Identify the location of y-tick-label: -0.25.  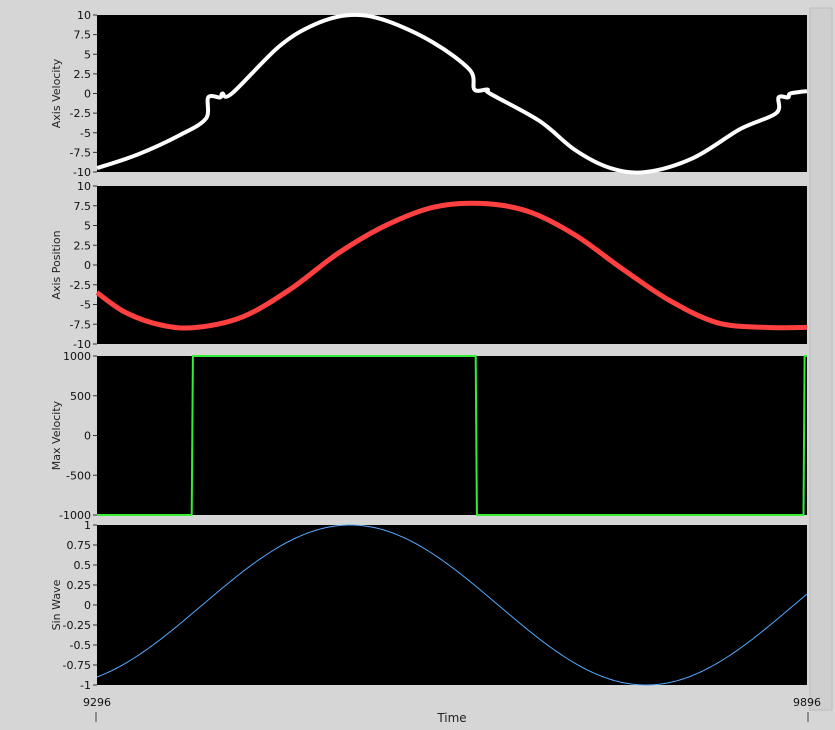
(77, 625).